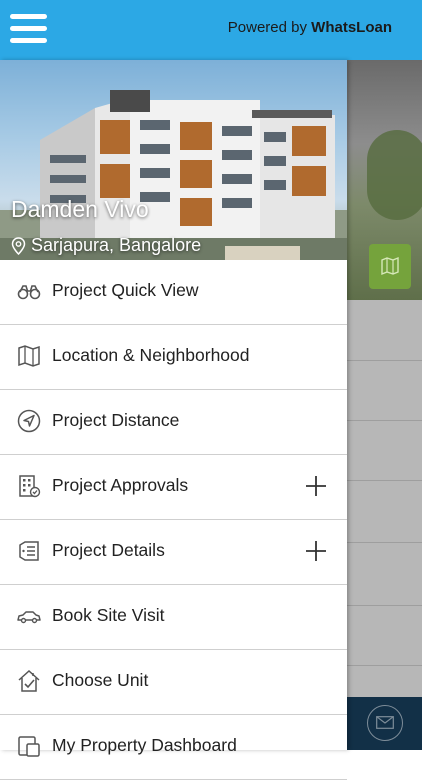  Describe the element at coordinates (310, 27) in the screenshot. I see `powered-by-text: Powered by WhatsLoan` at that location.